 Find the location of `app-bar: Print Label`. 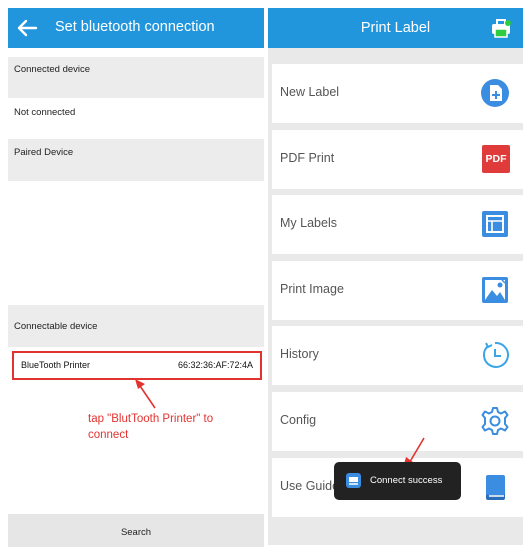

app-bar: Print Label is located at coordinates (395, 28).